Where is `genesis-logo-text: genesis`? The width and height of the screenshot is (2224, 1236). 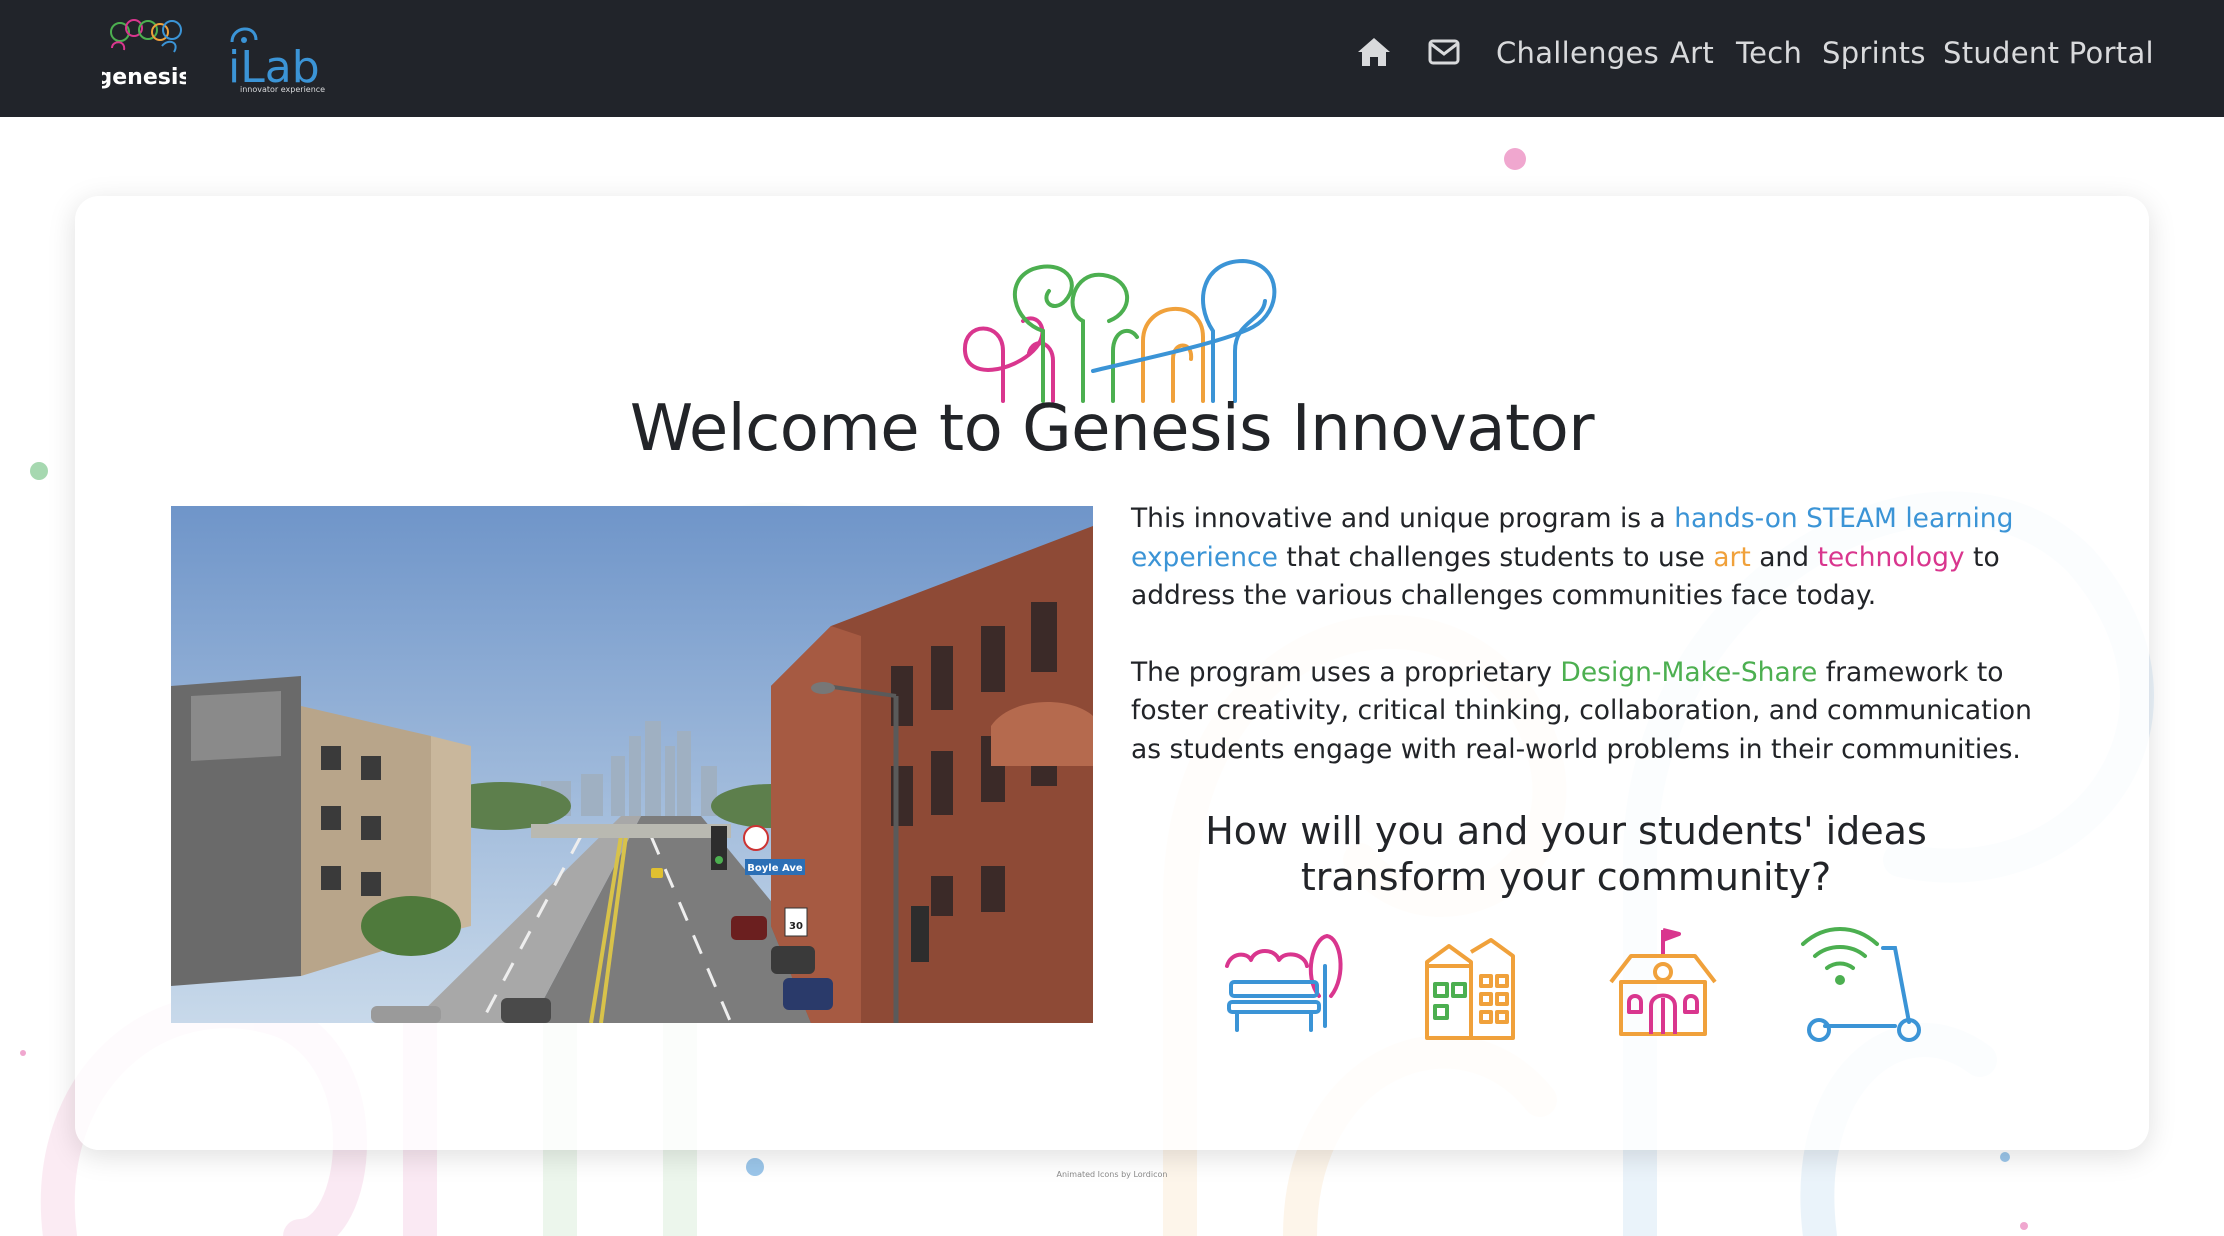 genesis-logo-text: genesis is located at coordinates (144, 77).